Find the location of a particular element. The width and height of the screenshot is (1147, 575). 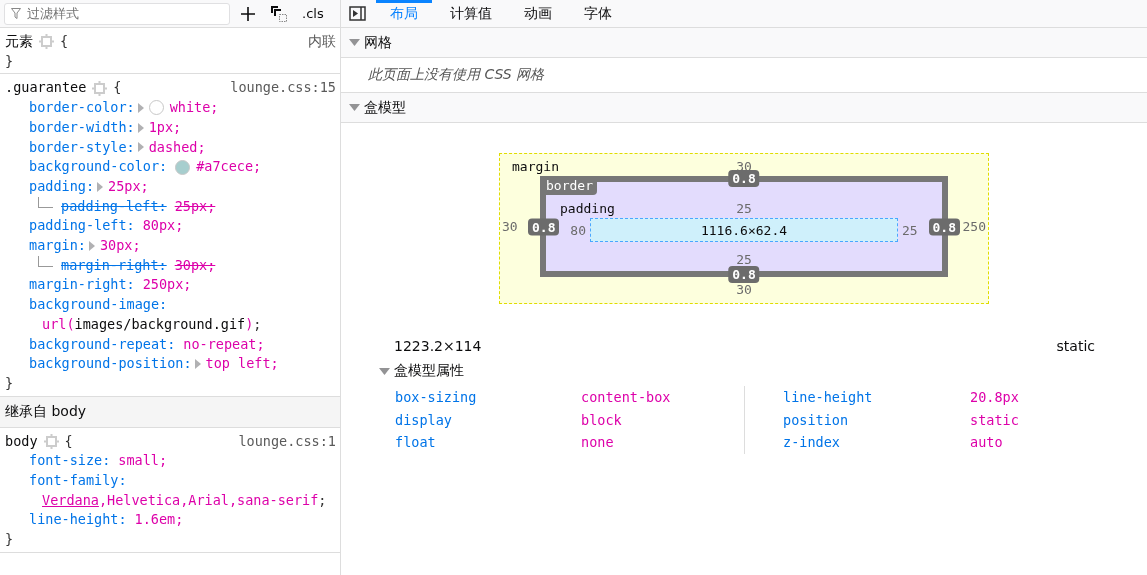

padding-left-value: 80 is located at coordinates (578, 230).